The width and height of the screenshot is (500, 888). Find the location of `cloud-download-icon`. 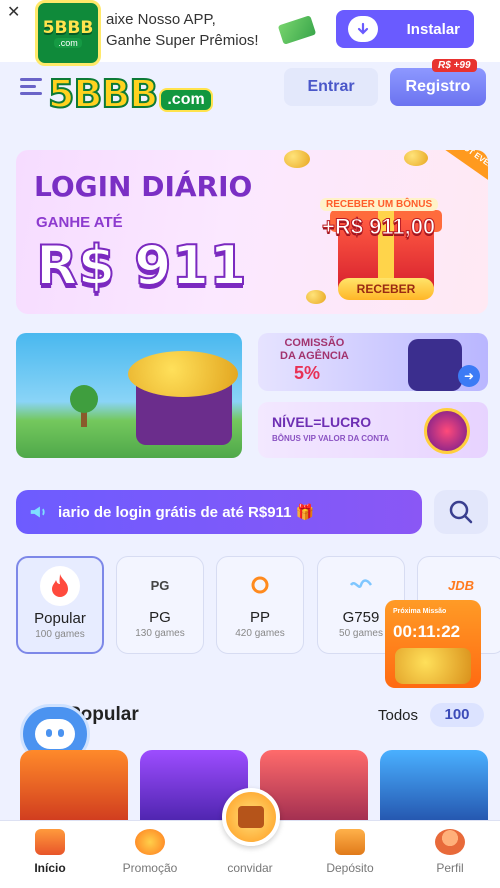

cloud-download-icon is located at coordinates (363, 29).